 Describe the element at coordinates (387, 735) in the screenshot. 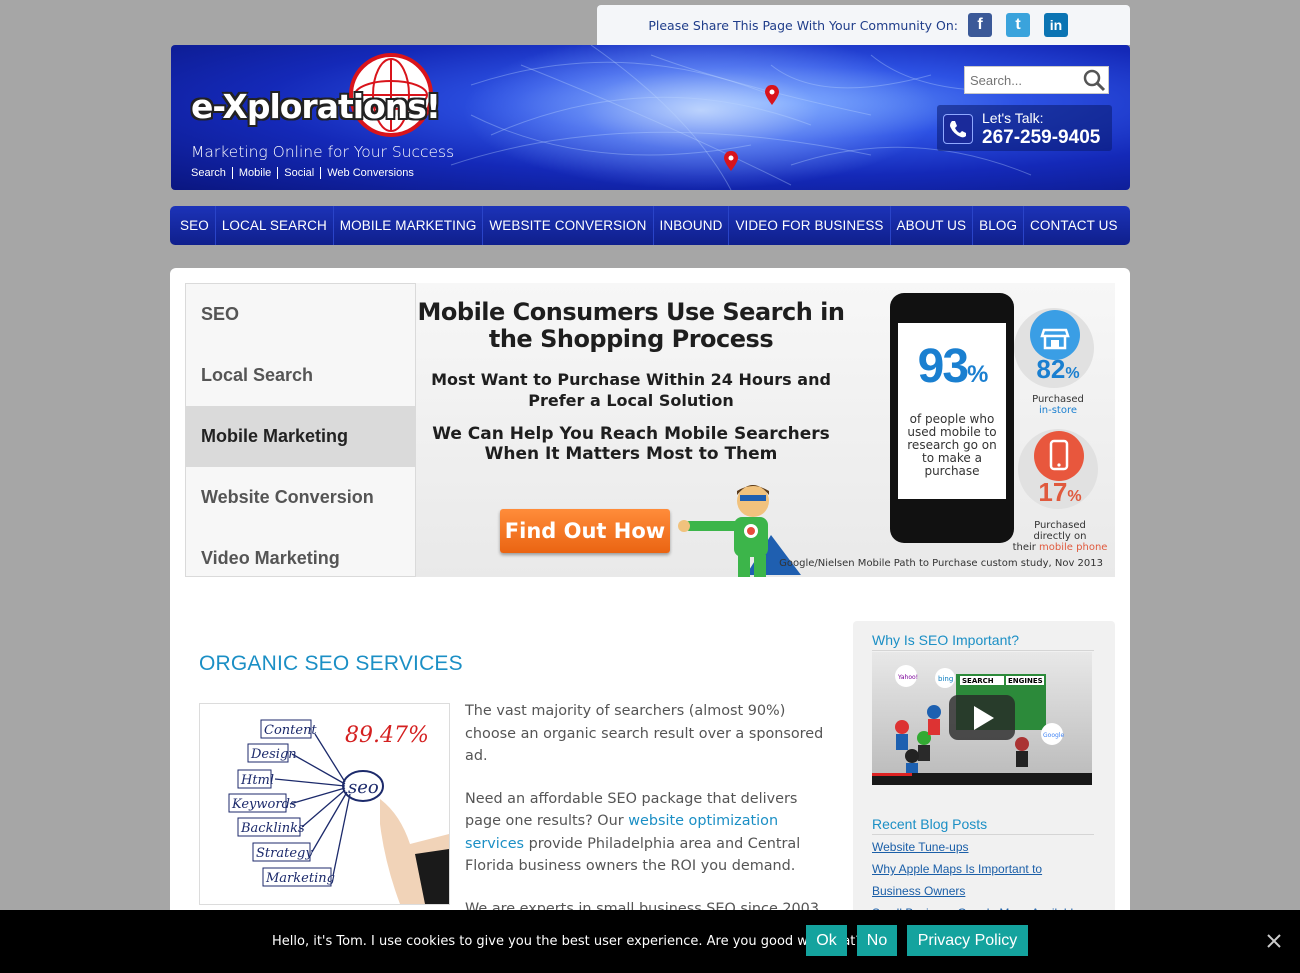

I see `image-stat: 89.47%` at that location.